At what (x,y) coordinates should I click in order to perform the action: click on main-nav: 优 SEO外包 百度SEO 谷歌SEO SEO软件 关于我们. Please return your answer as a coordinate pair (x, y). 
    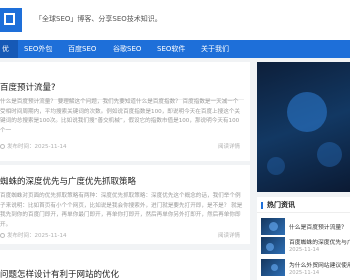
    Looking at the image, I should click on (175, 49).